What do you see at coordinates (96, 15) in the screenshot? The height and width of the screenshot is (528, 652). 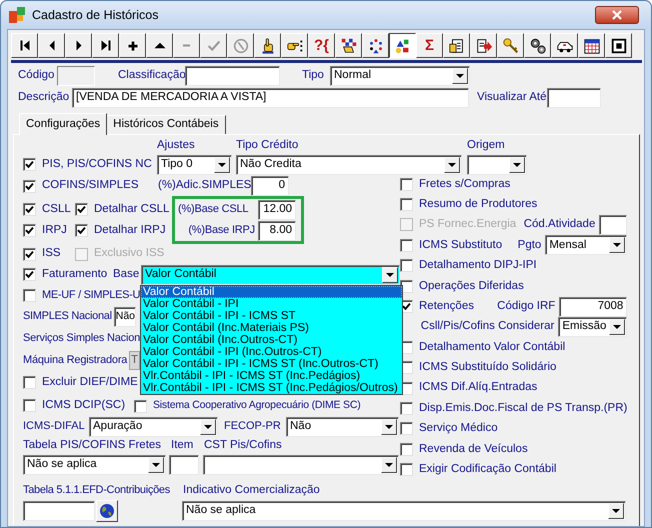 I see `window-title: Cadastro de Históricos` at bounding box center [96, 15].